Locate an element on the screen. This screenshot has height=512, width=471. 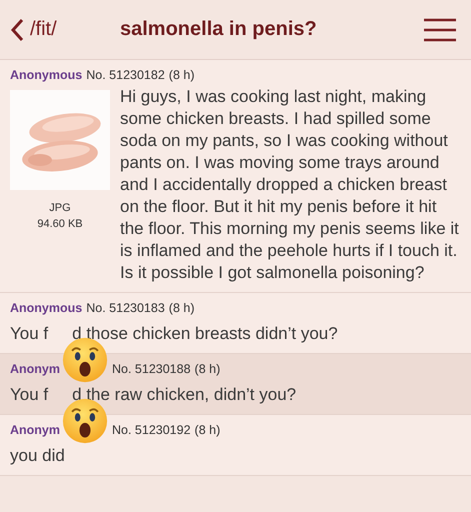
post-number: No. 51230183 is located at coordinates (125, 308).